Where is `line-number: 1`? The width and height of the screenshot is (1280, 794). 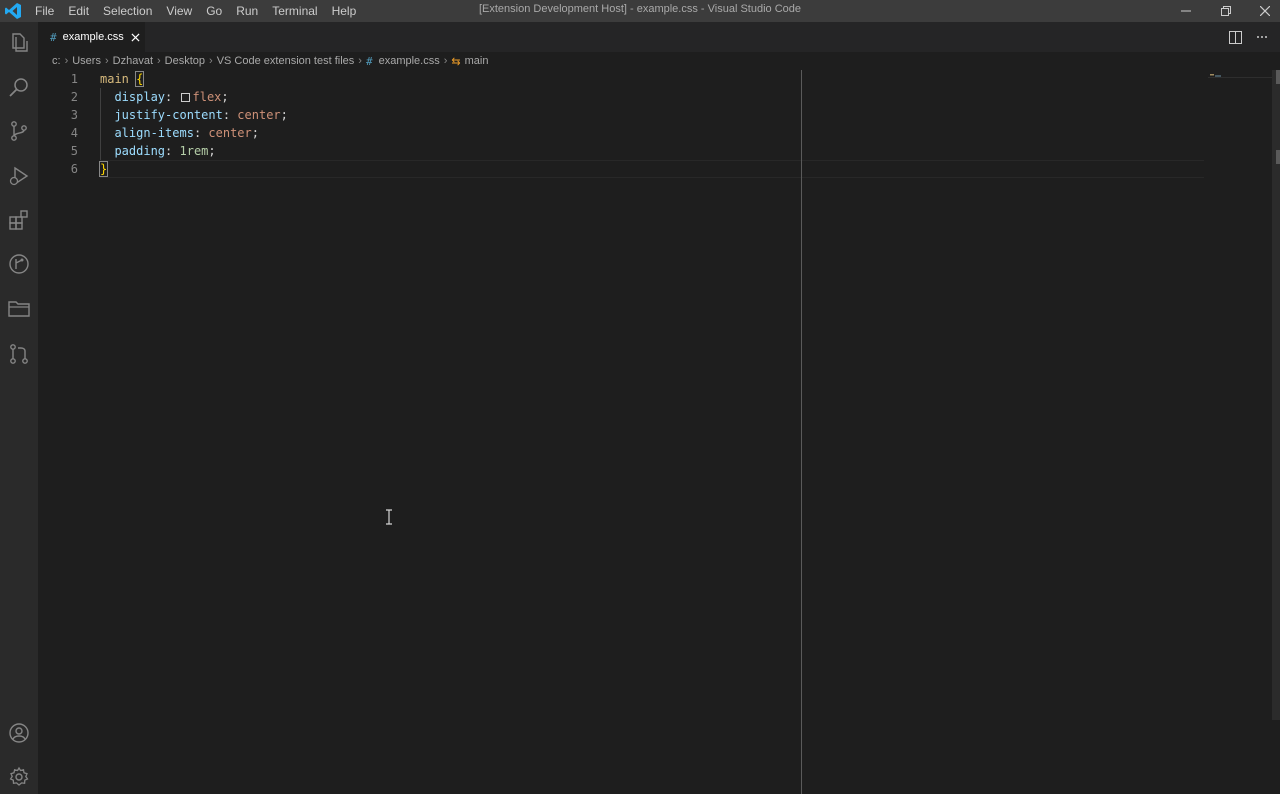 line-number: 1 is located at coordinates (74, 79).